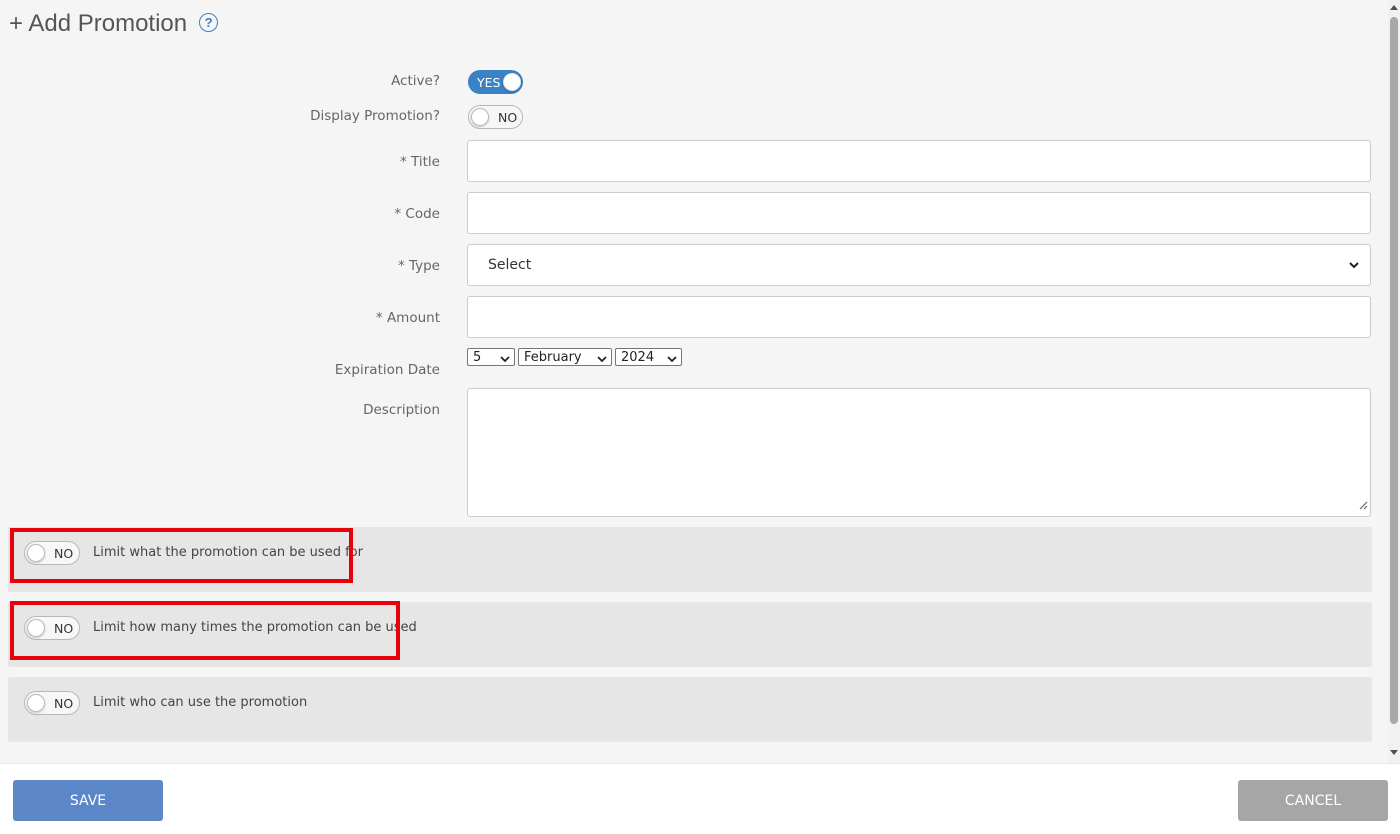  I want to click on scroll-down-arrow-icon, so click(1394, 752).